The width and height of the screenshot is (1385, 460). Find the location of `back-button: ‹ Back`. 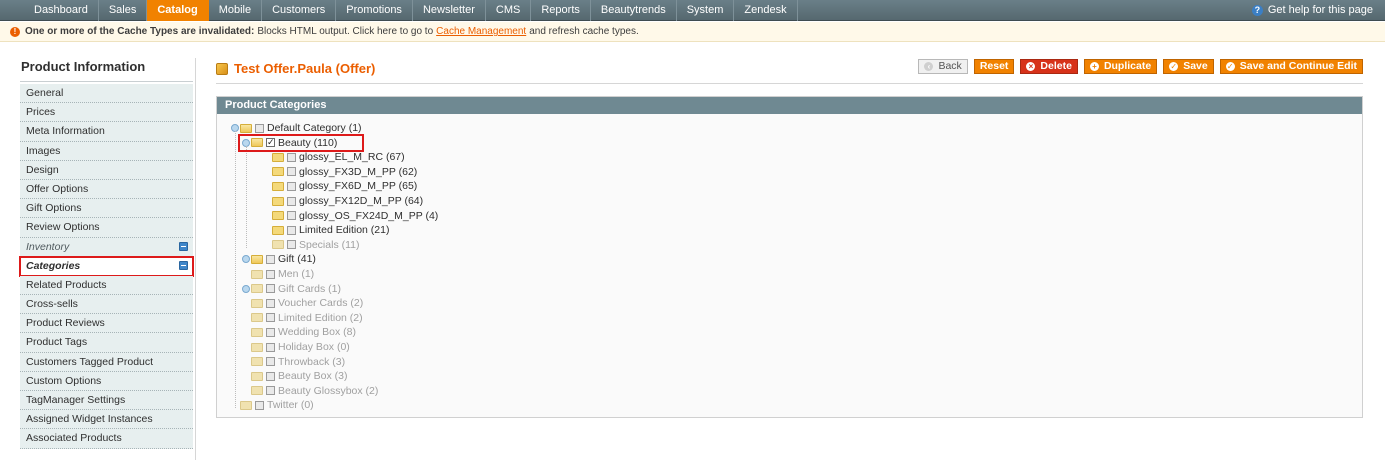

back-button: ‹ Back is located at coordinates (943, 66).